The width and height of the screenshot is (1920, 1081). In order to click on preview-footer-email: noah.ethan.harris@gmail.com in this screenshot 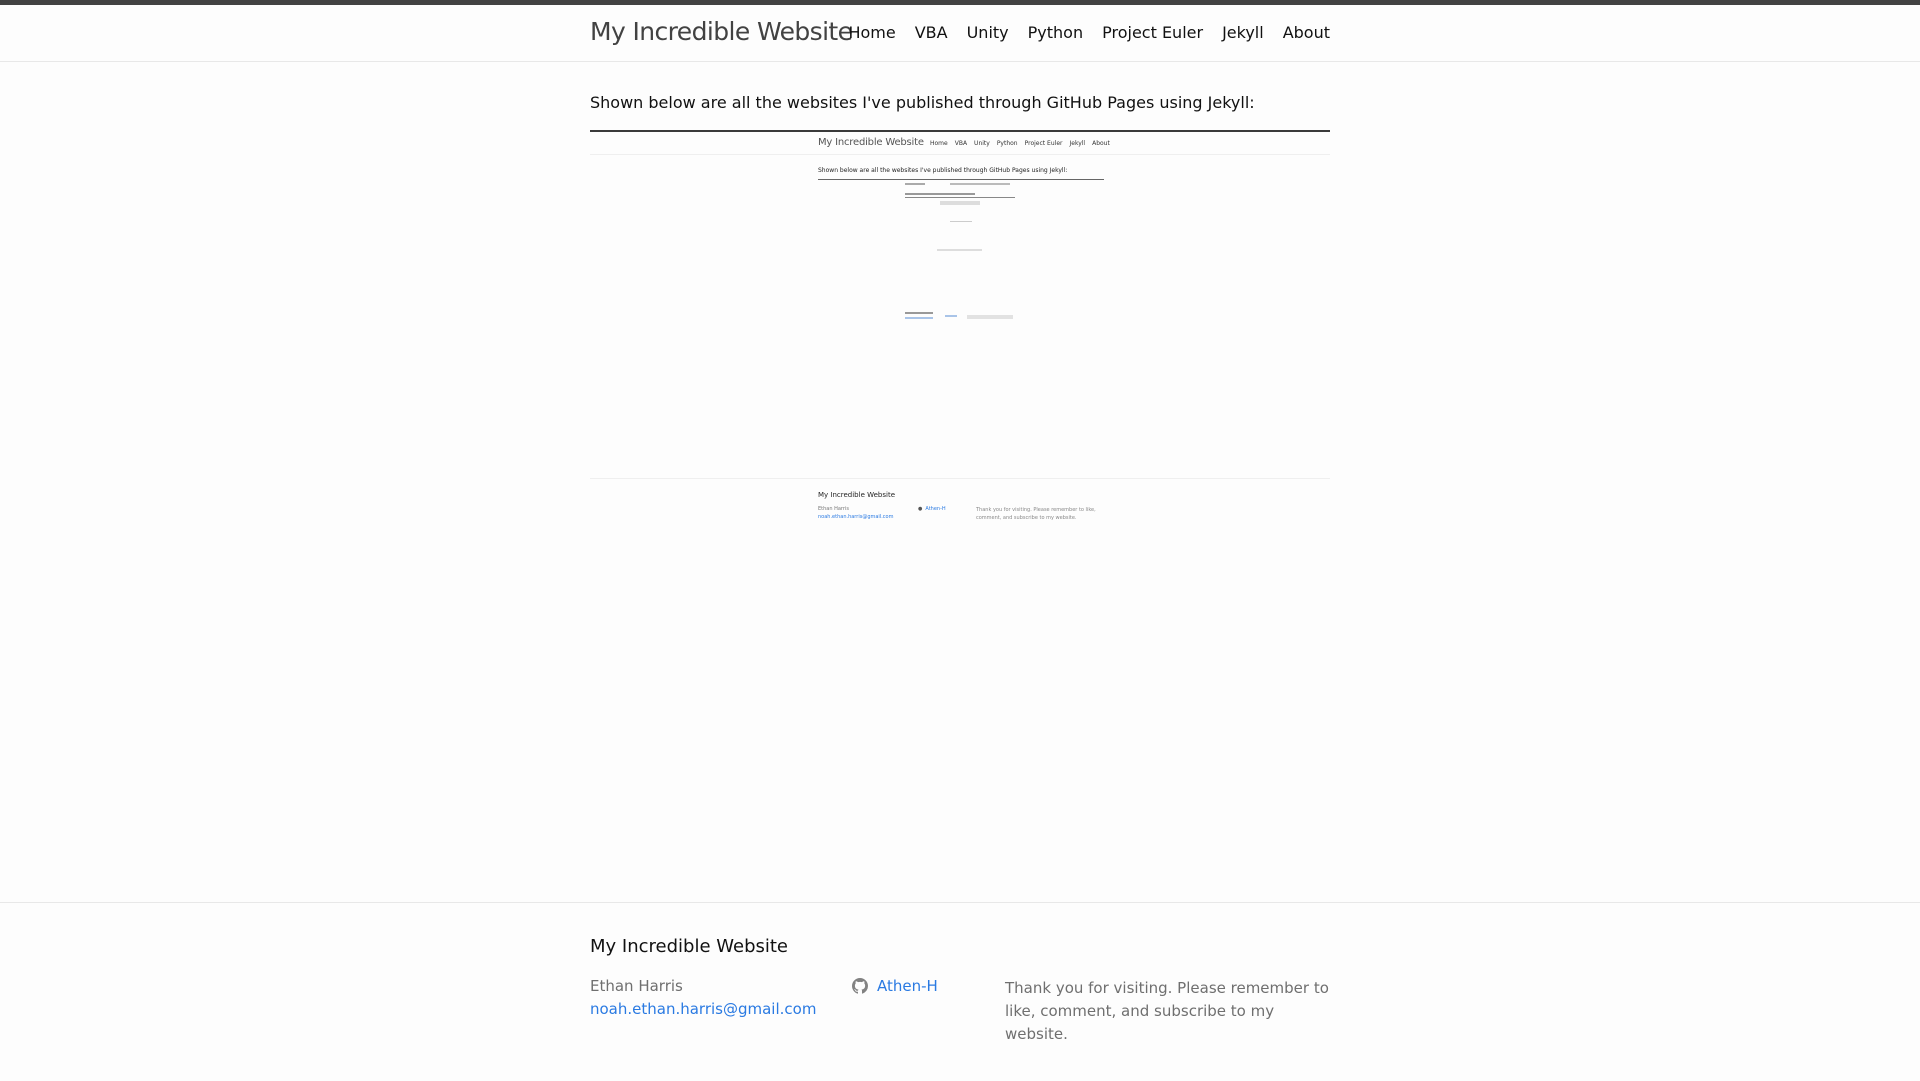, I will do `click(856, 517)`.